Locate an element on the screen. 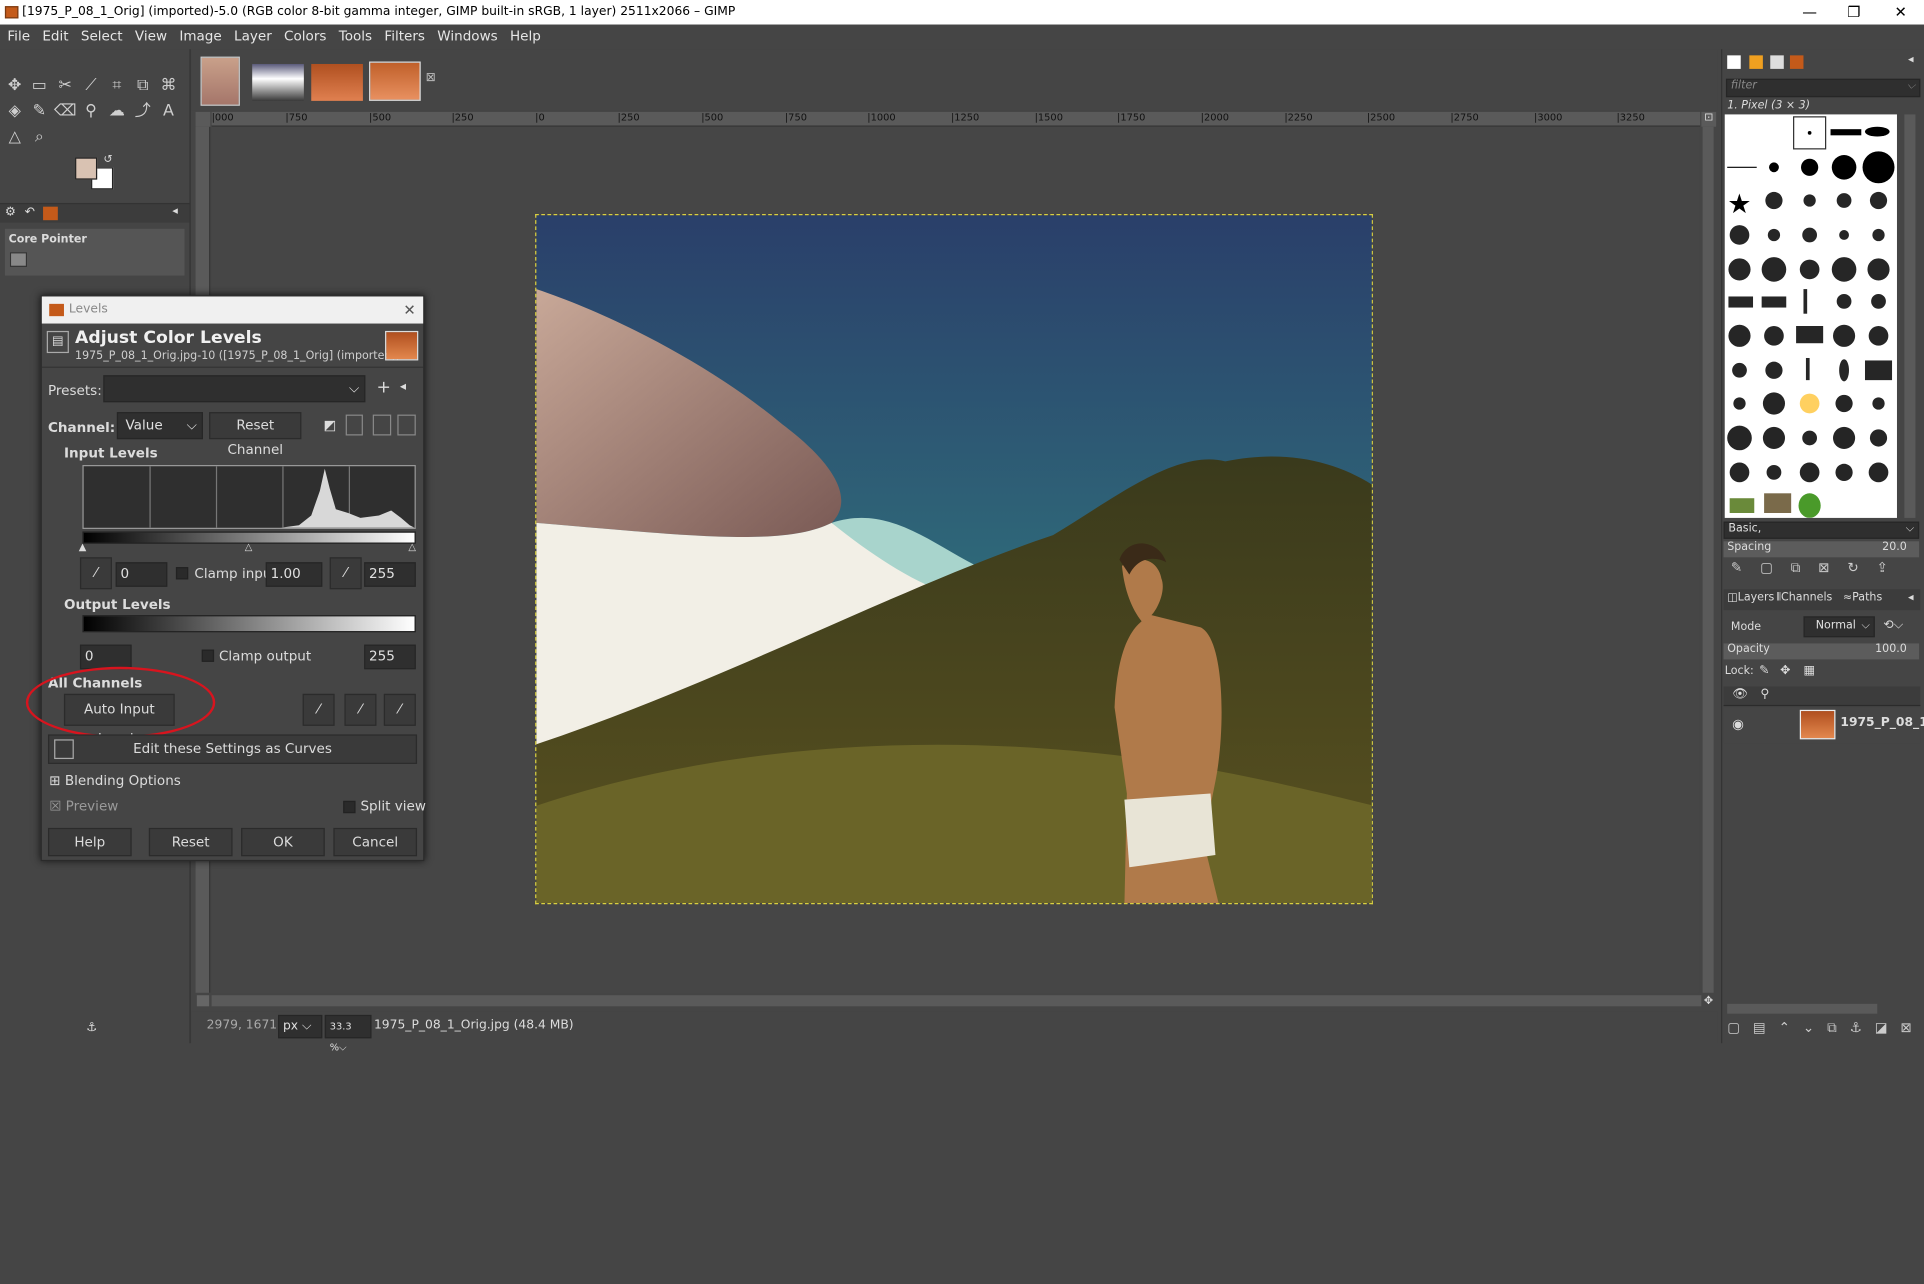 This screenshot has height=1284, width=1924. maximize-button: ❐ is located at coordinates (1853, 12).